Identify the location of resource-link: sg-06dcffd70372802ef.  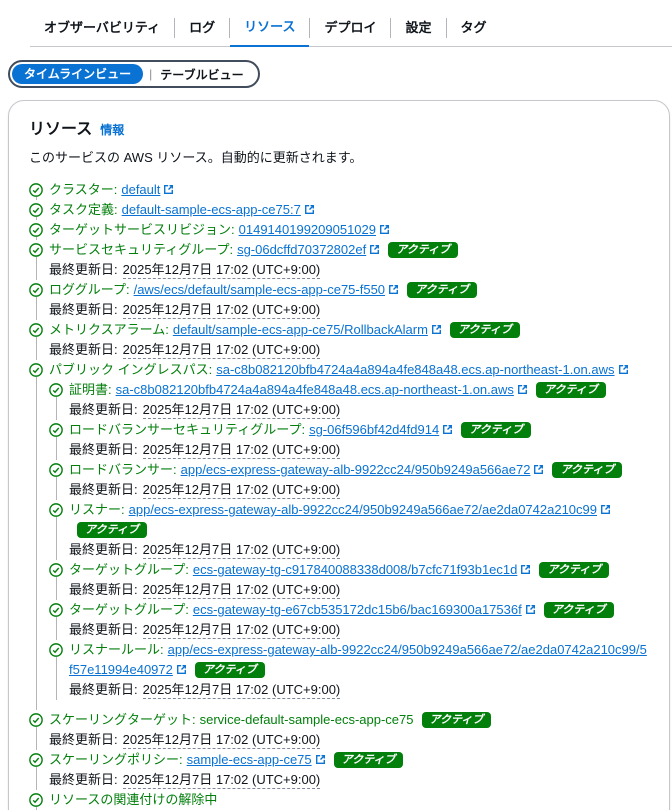
(301, 249).